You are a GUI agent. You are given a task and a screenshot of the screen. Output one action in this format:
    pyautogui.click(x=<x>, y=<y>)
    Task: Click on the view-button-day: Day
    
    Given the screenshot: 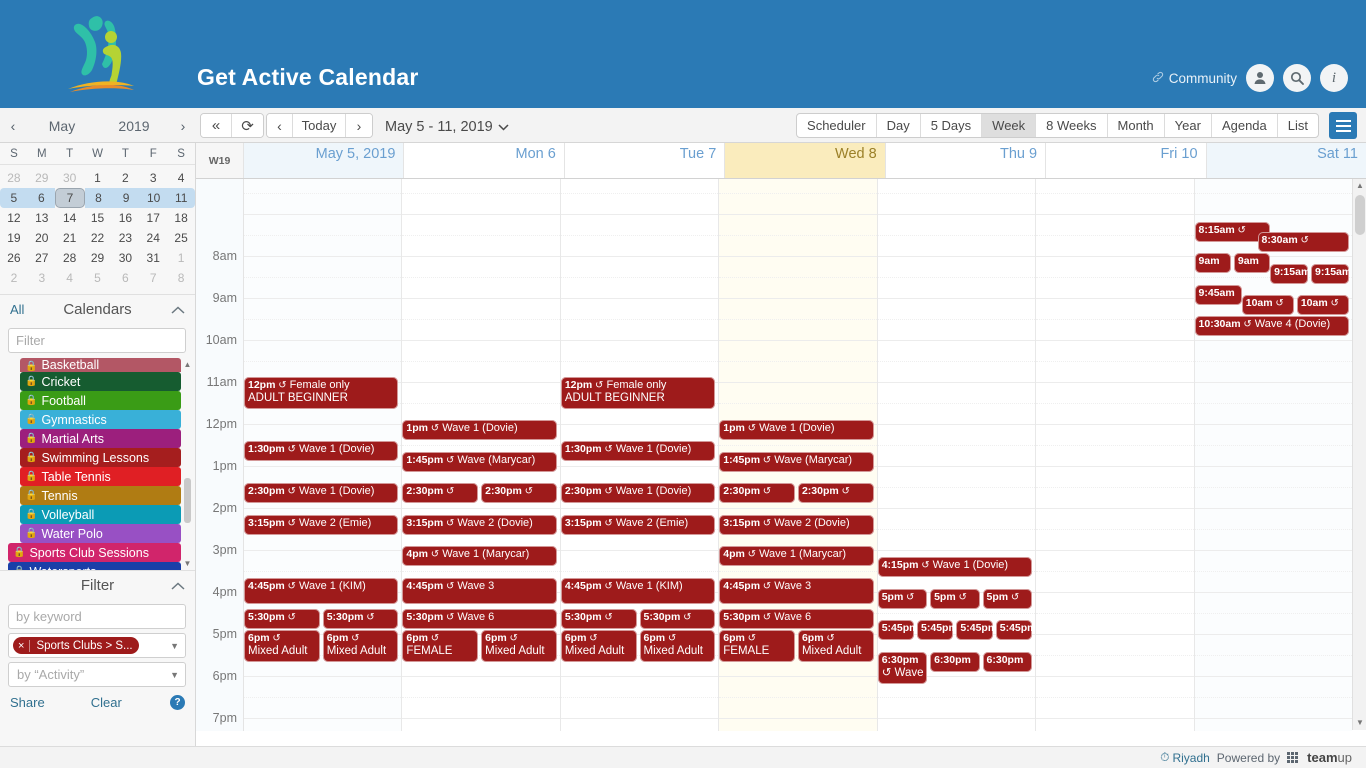 What is the action you would take?
    pyautogui.click(x=899, y=125)
    